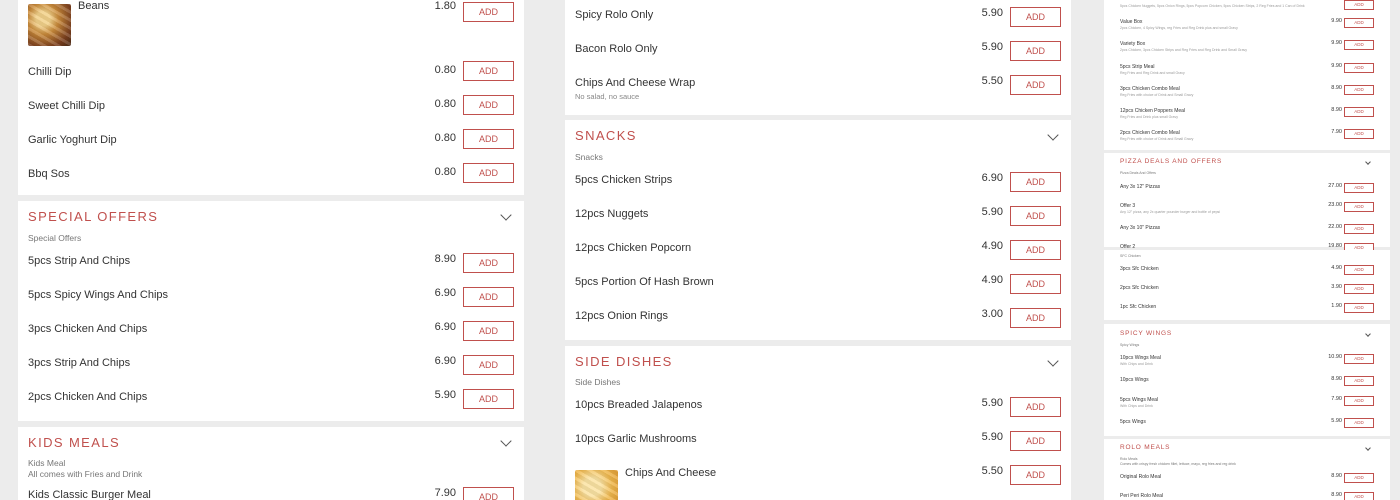  Describe the element at coordinates (271, 77) in the screenshot. I see `menu-item: Chilli Dip 0.80 Add` at that location.